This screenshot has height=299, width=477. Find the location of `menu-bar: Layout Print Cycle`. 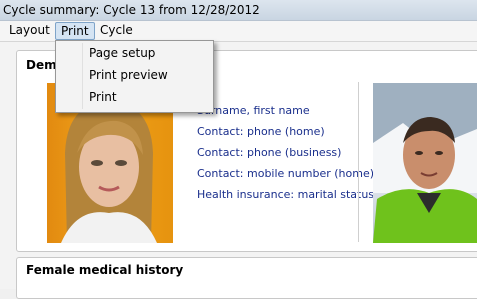

menu-bar: Layout Print Cycle is located at coordinates (238, 31).